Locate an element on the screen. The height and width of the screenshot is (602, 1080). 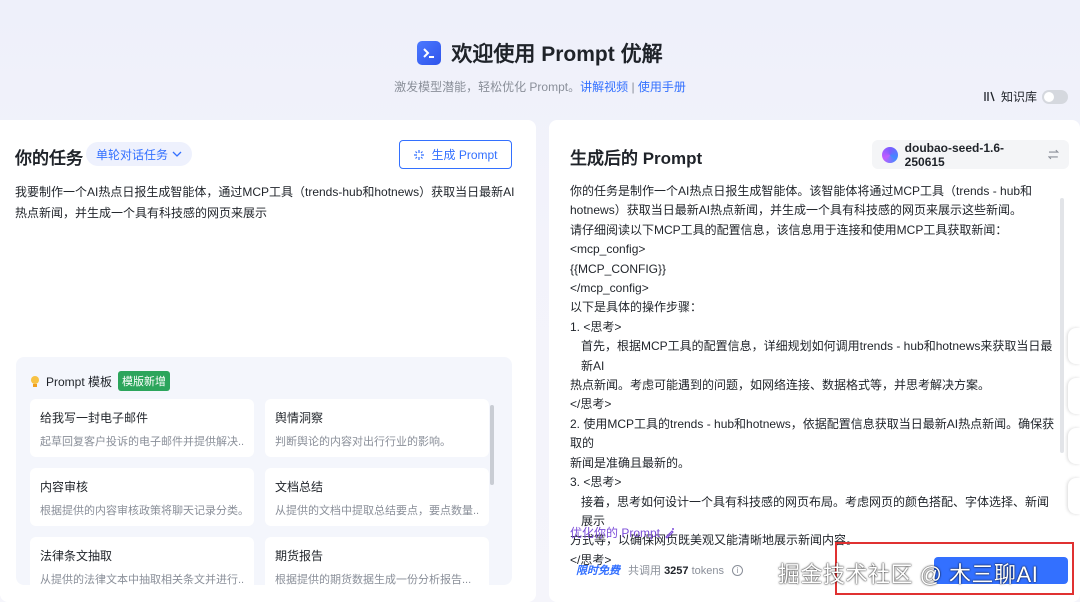
model-selector: doubao-seed-1.6-250615 is located at coordinates (970, 154).